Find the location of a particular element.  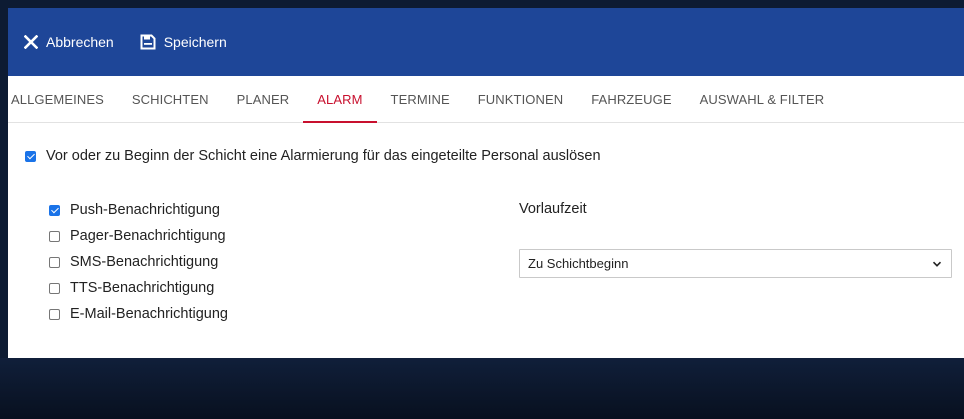

notification-option-pager: Pager-Benachrichtigung is located at coordinates (137, 236).